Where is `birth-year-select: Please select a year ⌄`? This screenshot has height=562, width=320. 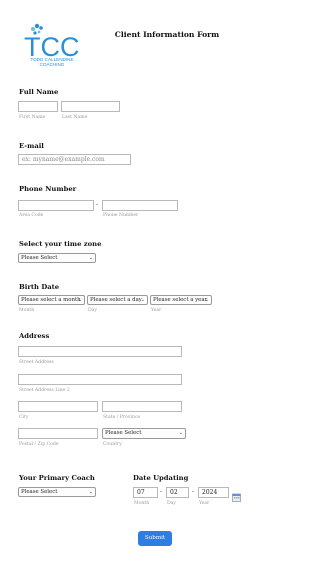 birth-year-select: Please select a year ⌄ is located at coordinates (181, 300).